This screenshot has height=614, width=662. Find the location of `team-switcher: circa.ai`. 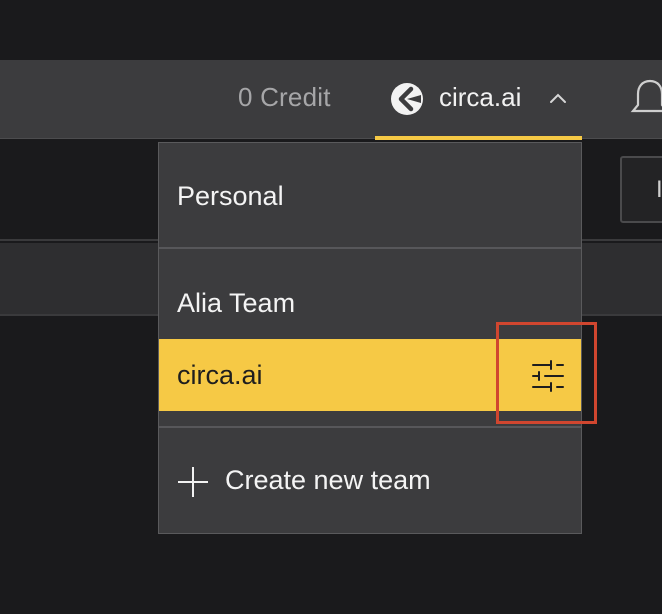

team-switcher: circa.ai is located at coordinates (478, 100).